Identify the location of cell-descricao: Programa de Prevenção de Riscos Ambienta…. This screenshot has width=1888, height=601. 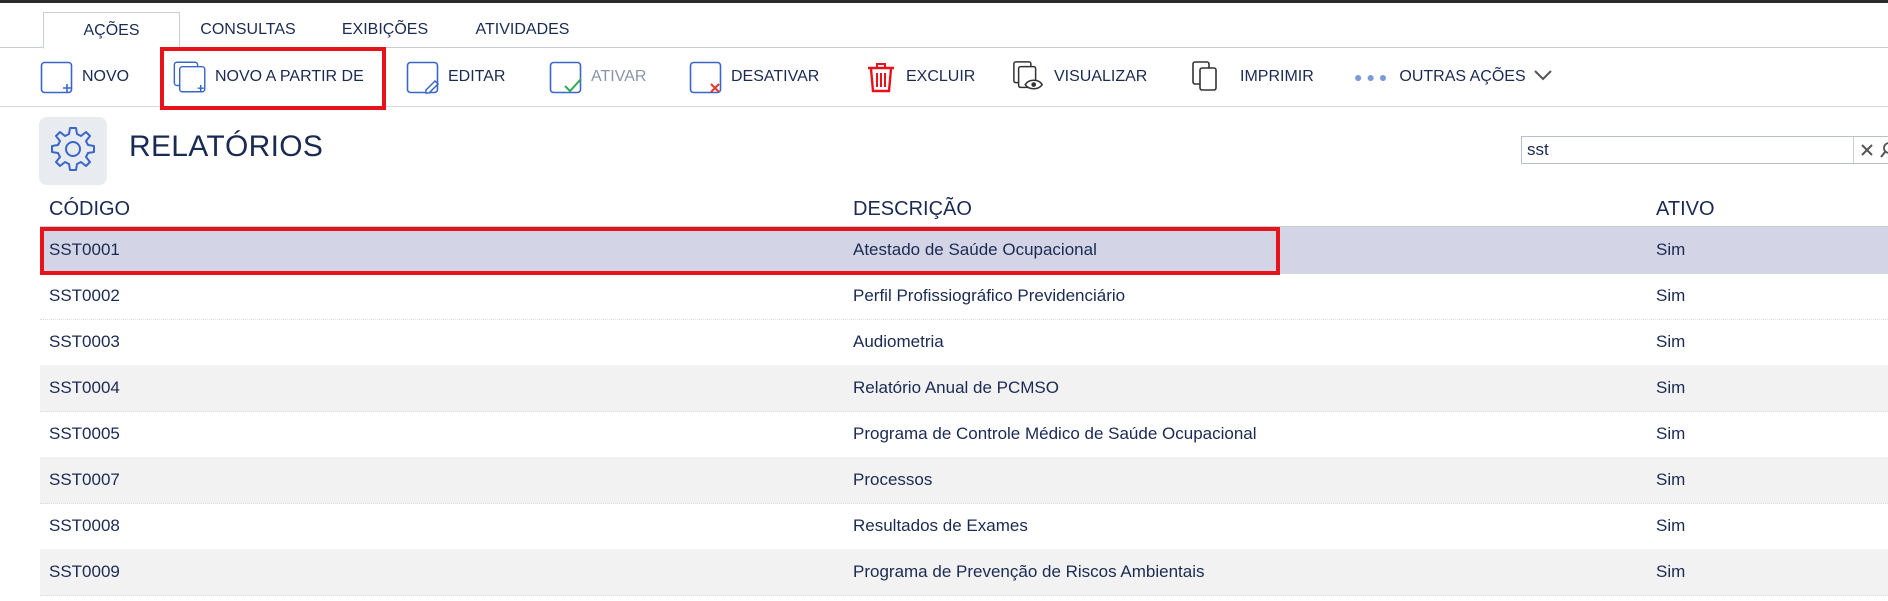
(1029, 571).